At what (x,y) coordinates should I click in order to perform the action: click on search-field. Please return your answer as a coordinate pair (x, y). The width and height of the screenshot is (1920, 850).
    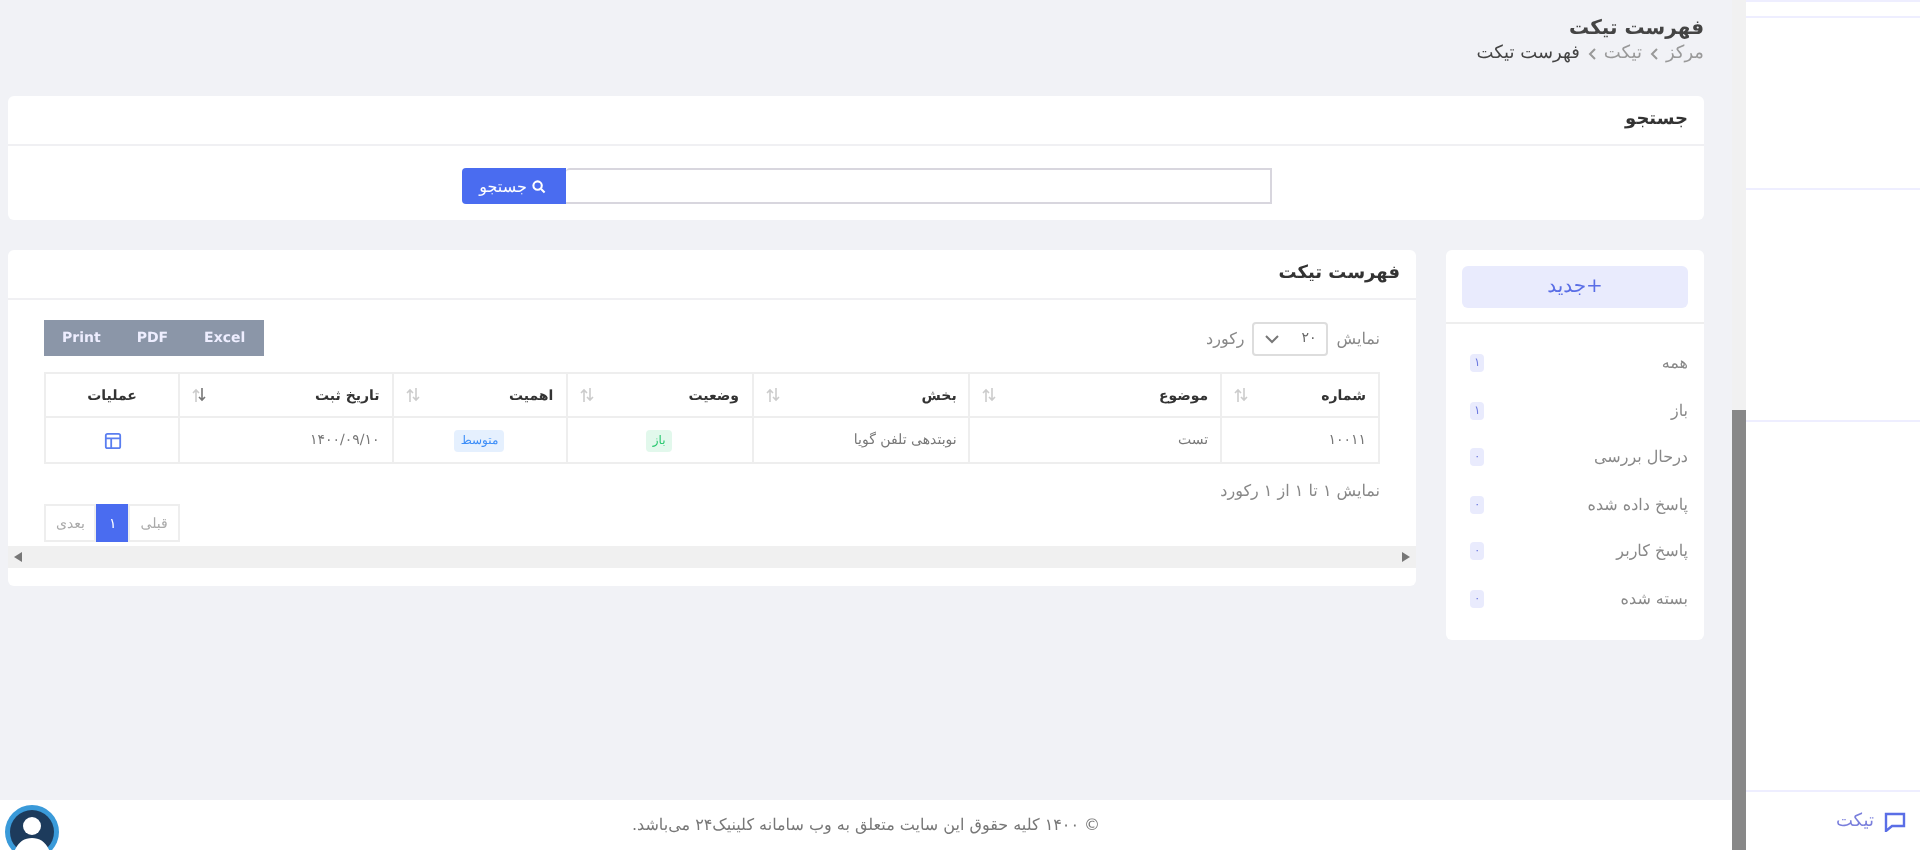
    Looking at the image, I should click on (918, 186).